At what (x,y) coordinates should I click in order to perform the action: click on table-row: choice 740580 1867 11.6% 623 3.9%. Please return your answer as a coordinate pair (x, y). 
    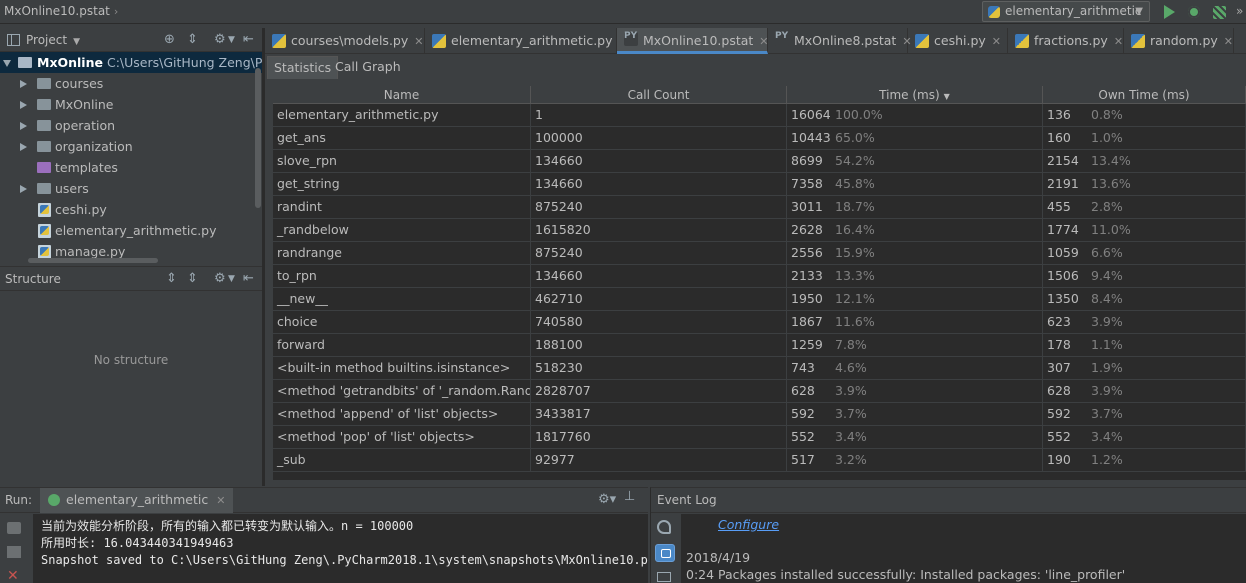
    Looking at the image, I should click on (759, 322).